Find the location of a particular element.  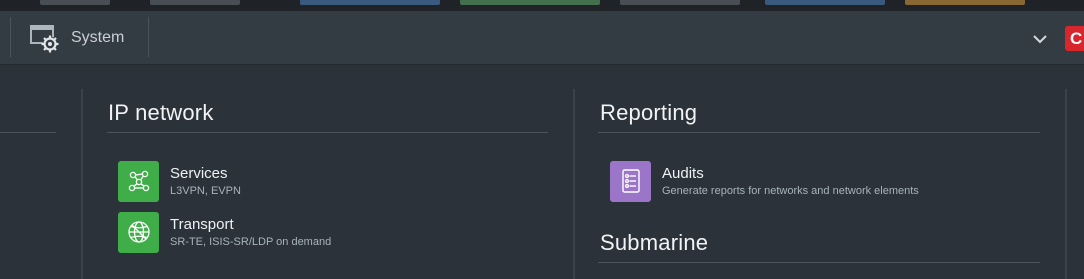

menu-item-subtitle: L3VPN, EVPN is located at coordinates (205, 190).